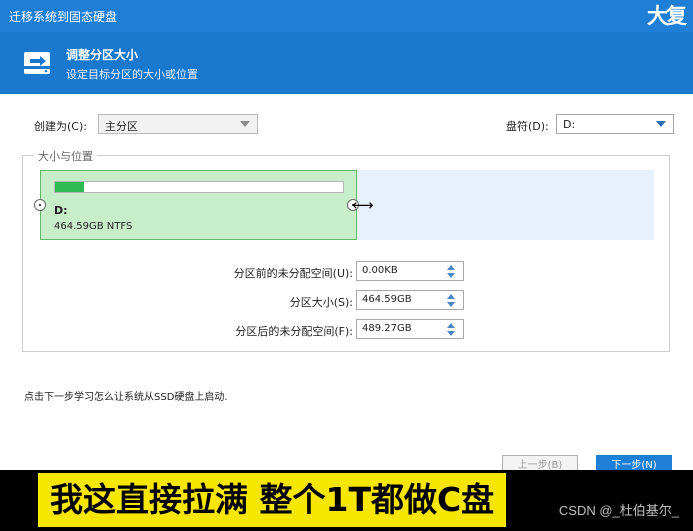  Describe the element at coordinates (272, 500) in the screenshot. I see `video-caption: 我这直接拉满 整个1T都做C盘` at that location.